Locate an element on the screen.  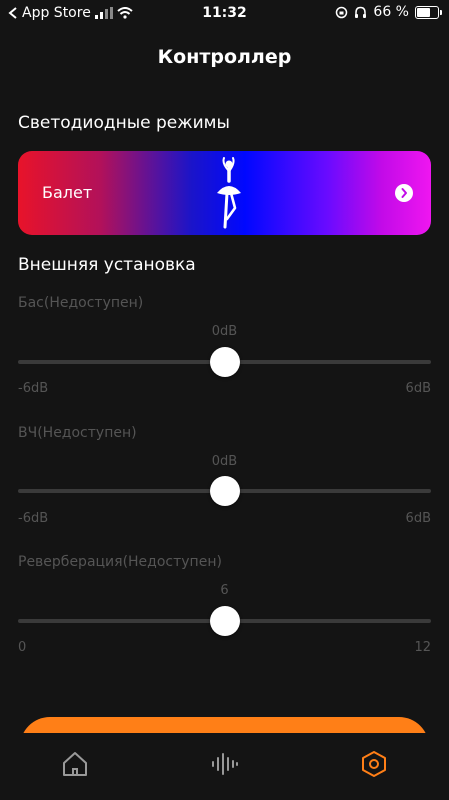
reverb-slider-label: Реверберация(Недоступен) is located at coordinates (120, 562).